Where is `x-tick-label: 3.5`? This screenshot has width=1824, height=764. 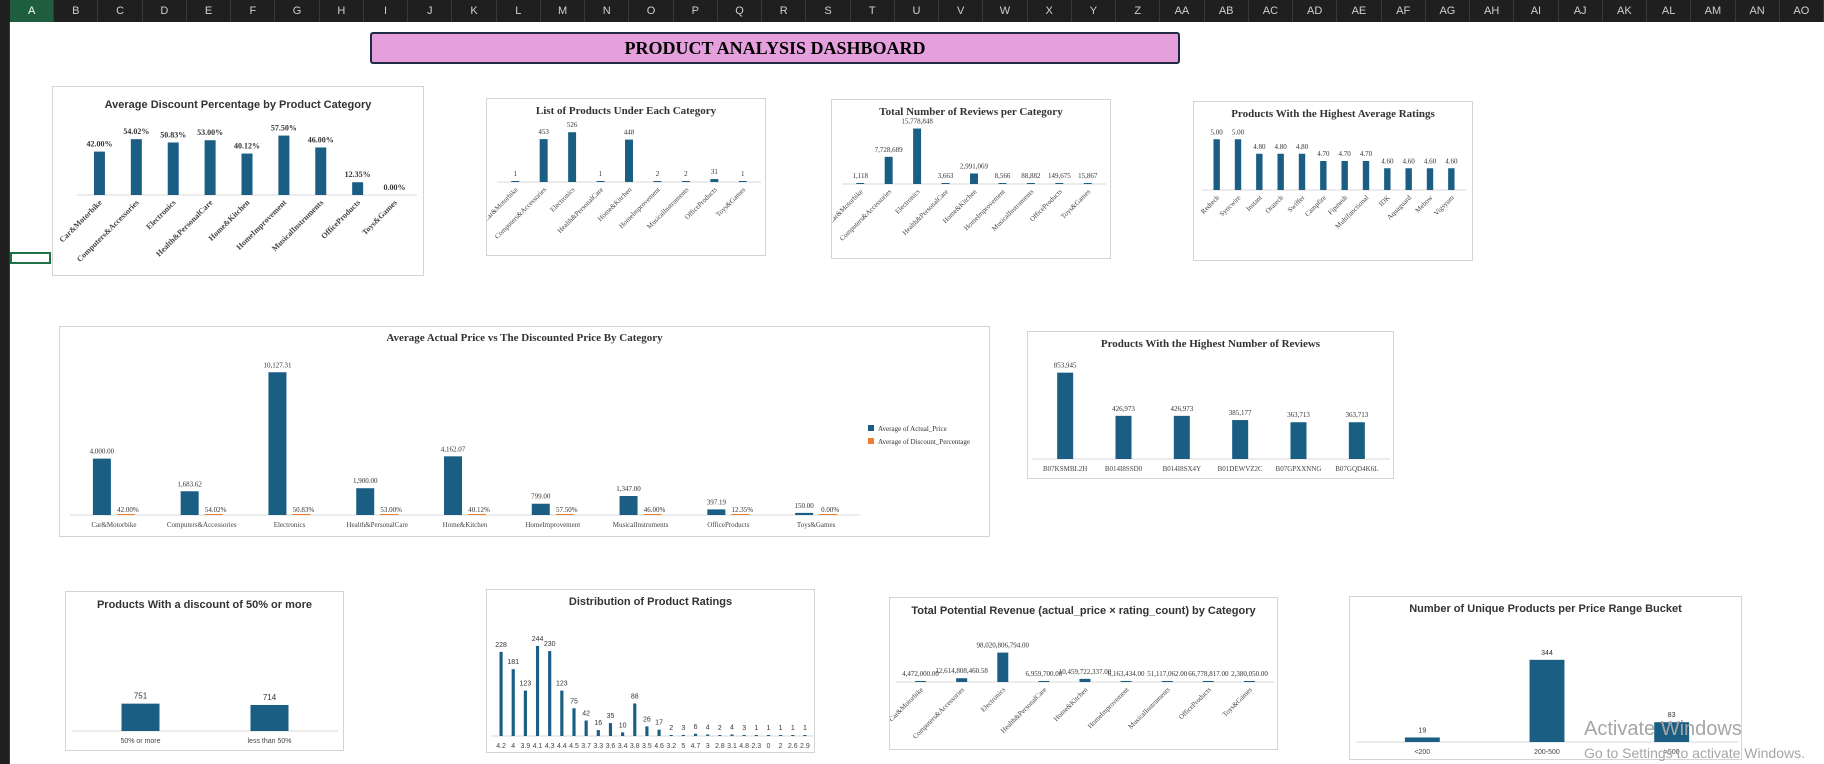 x-tick-label: 3.5 is located at coordinates (647, 746).